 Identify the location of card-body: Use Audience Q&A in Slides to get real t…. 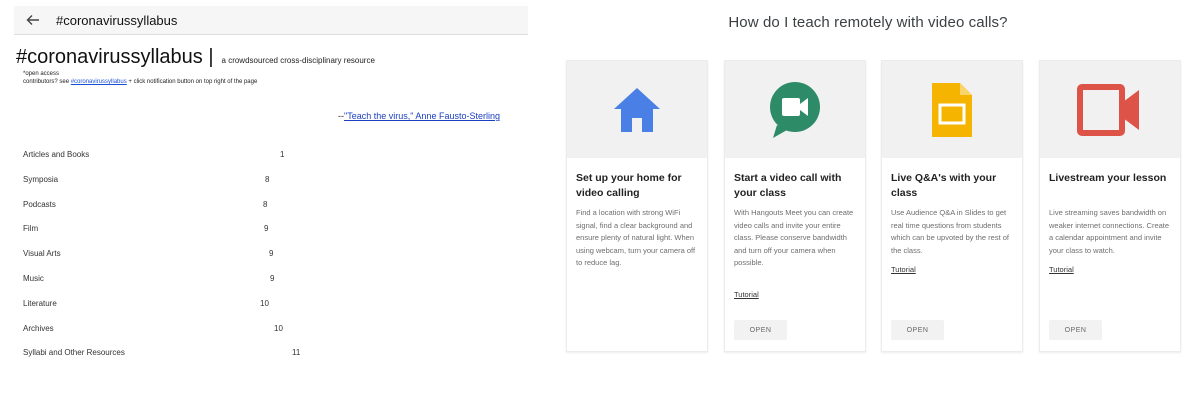
(950, 231).